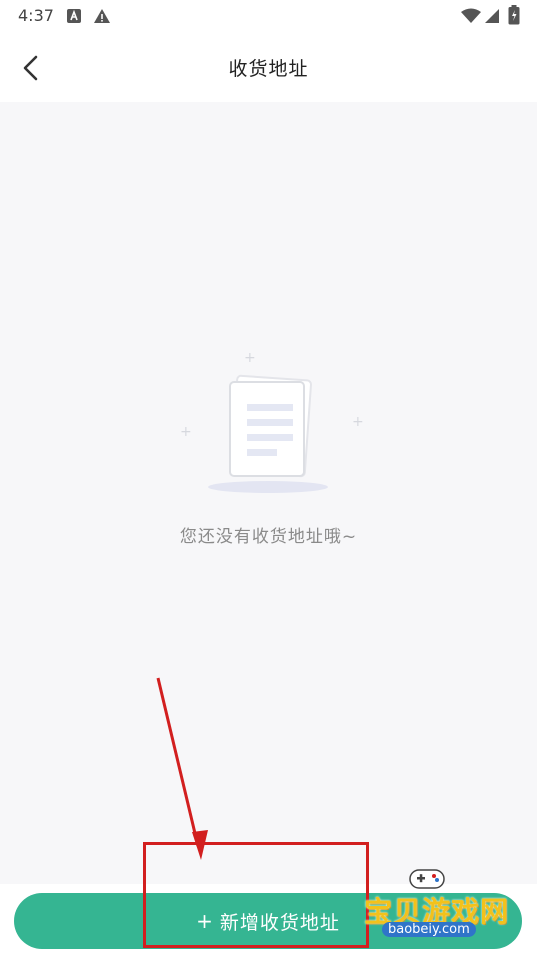  What do you see at coordinates (471, 15) in the screenshot?
I see `wifi-icon` at bounding box center [471, 15].